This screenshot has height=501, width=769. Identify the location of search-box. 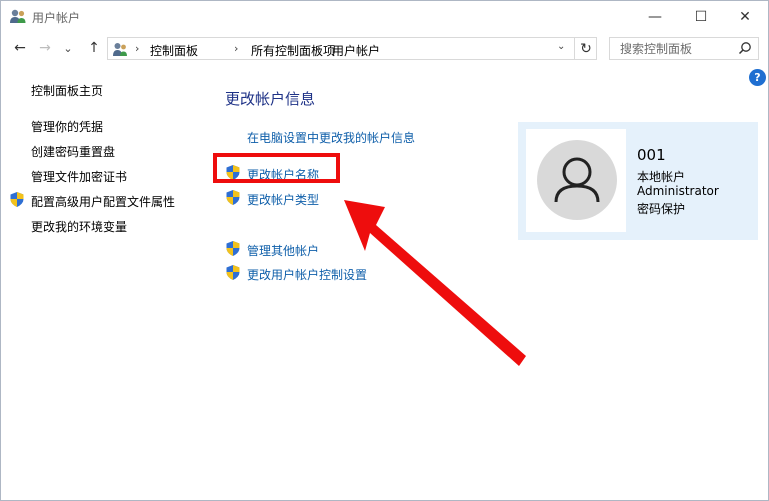
(684, 48).